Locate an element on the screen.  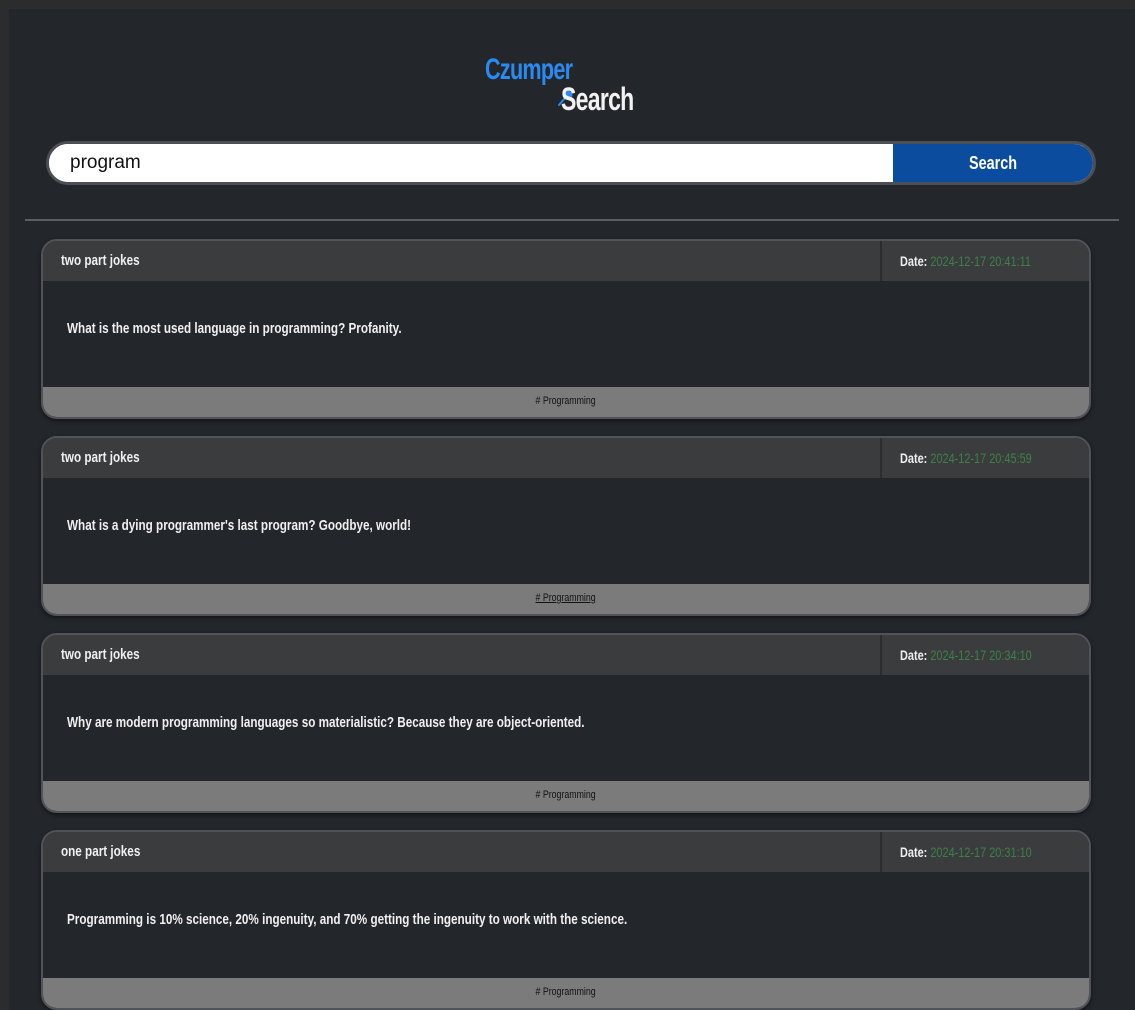
logo: Czumper Search is located at coordinates (575, 88).